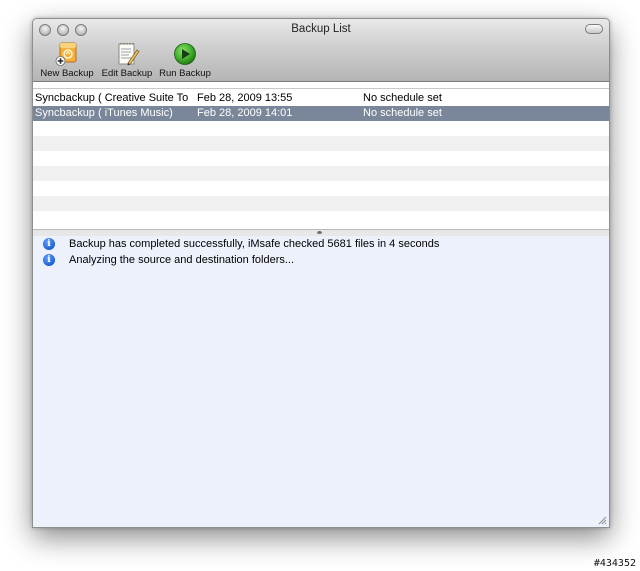 Image resolution: width=640 pixels, height=571 pixels. I want to click on edit-backup-button: Edit Backup, so click(127, 60).